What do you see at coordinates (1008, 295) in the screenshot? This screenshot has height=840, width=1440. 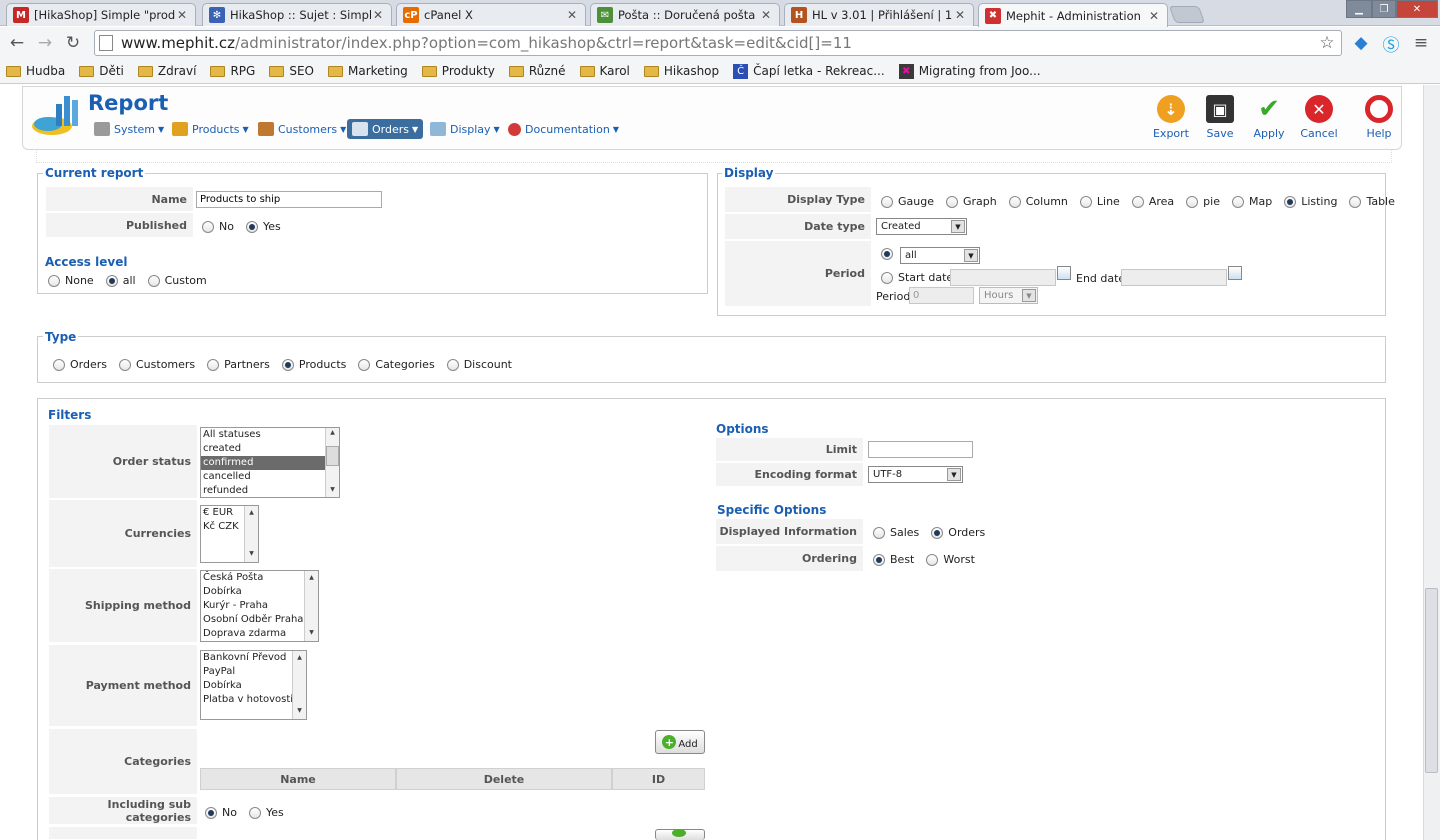 I see `period-unit-select: Hours ▼` at bounding box center [1008, 295].